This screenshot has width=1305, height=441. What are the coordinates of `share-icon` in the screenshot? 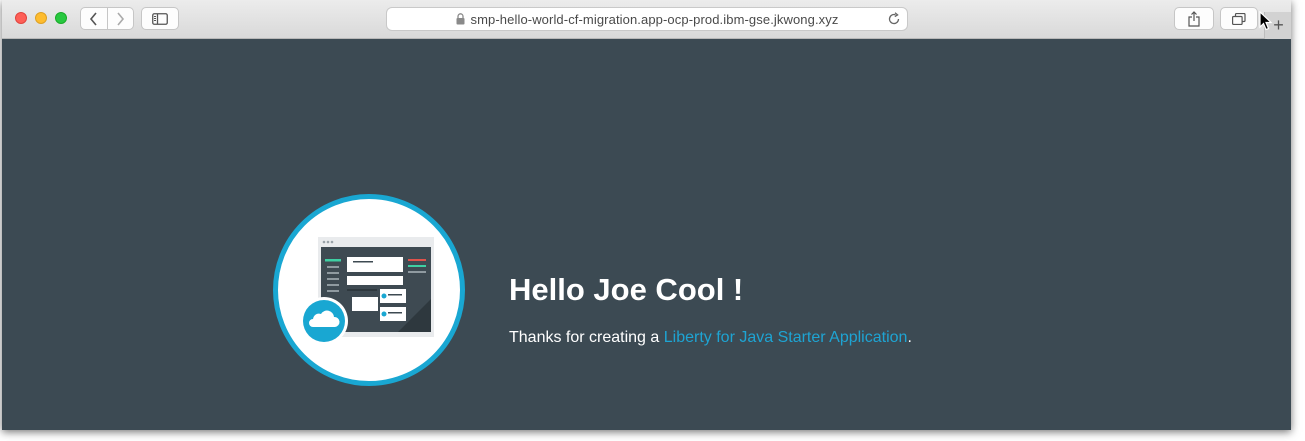 It's located at (1194, 18).